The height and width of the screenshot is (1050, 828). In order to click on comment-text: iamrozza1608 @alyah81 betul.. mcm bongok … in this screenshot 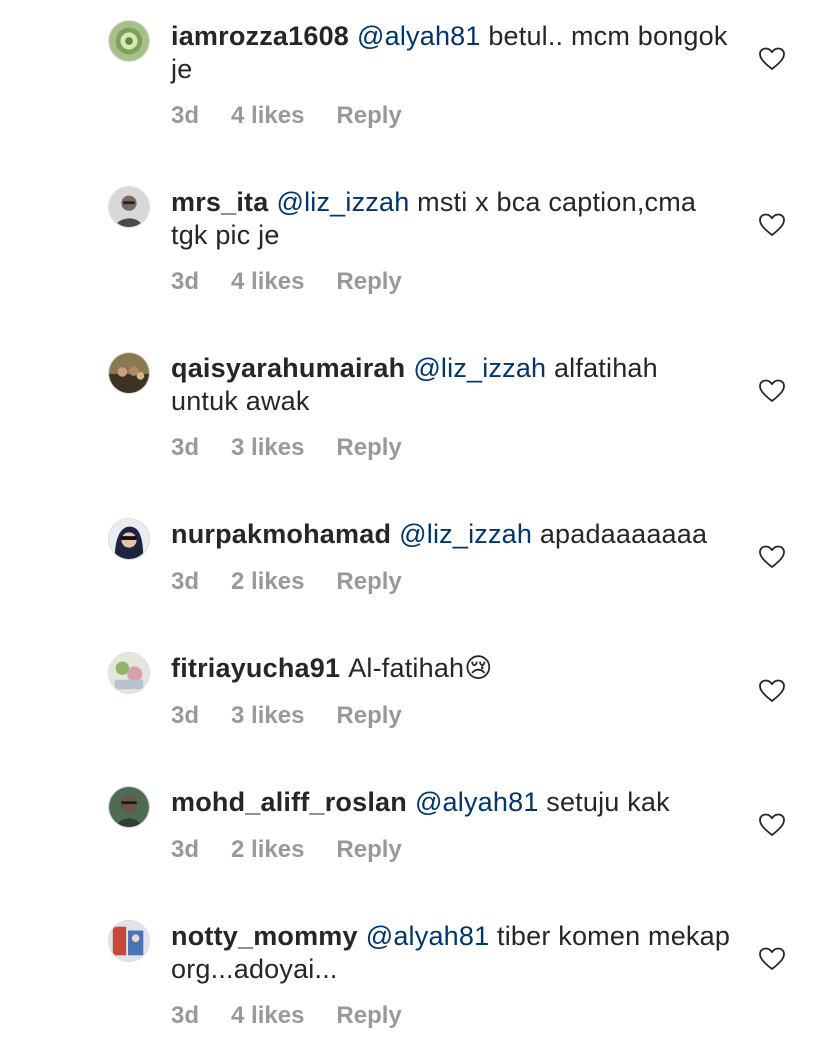, I will do `click(451, 53)`.